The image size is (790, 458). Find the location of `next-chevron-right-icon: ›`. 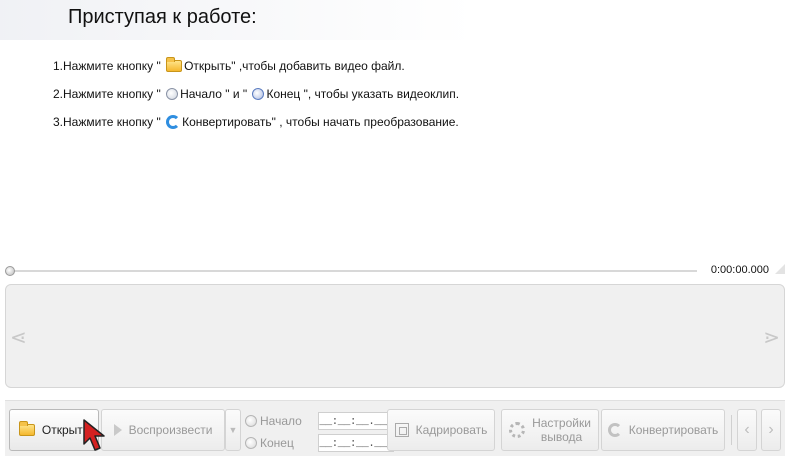

next-chevron-right-icon: › is located at coordinates (771, 430).